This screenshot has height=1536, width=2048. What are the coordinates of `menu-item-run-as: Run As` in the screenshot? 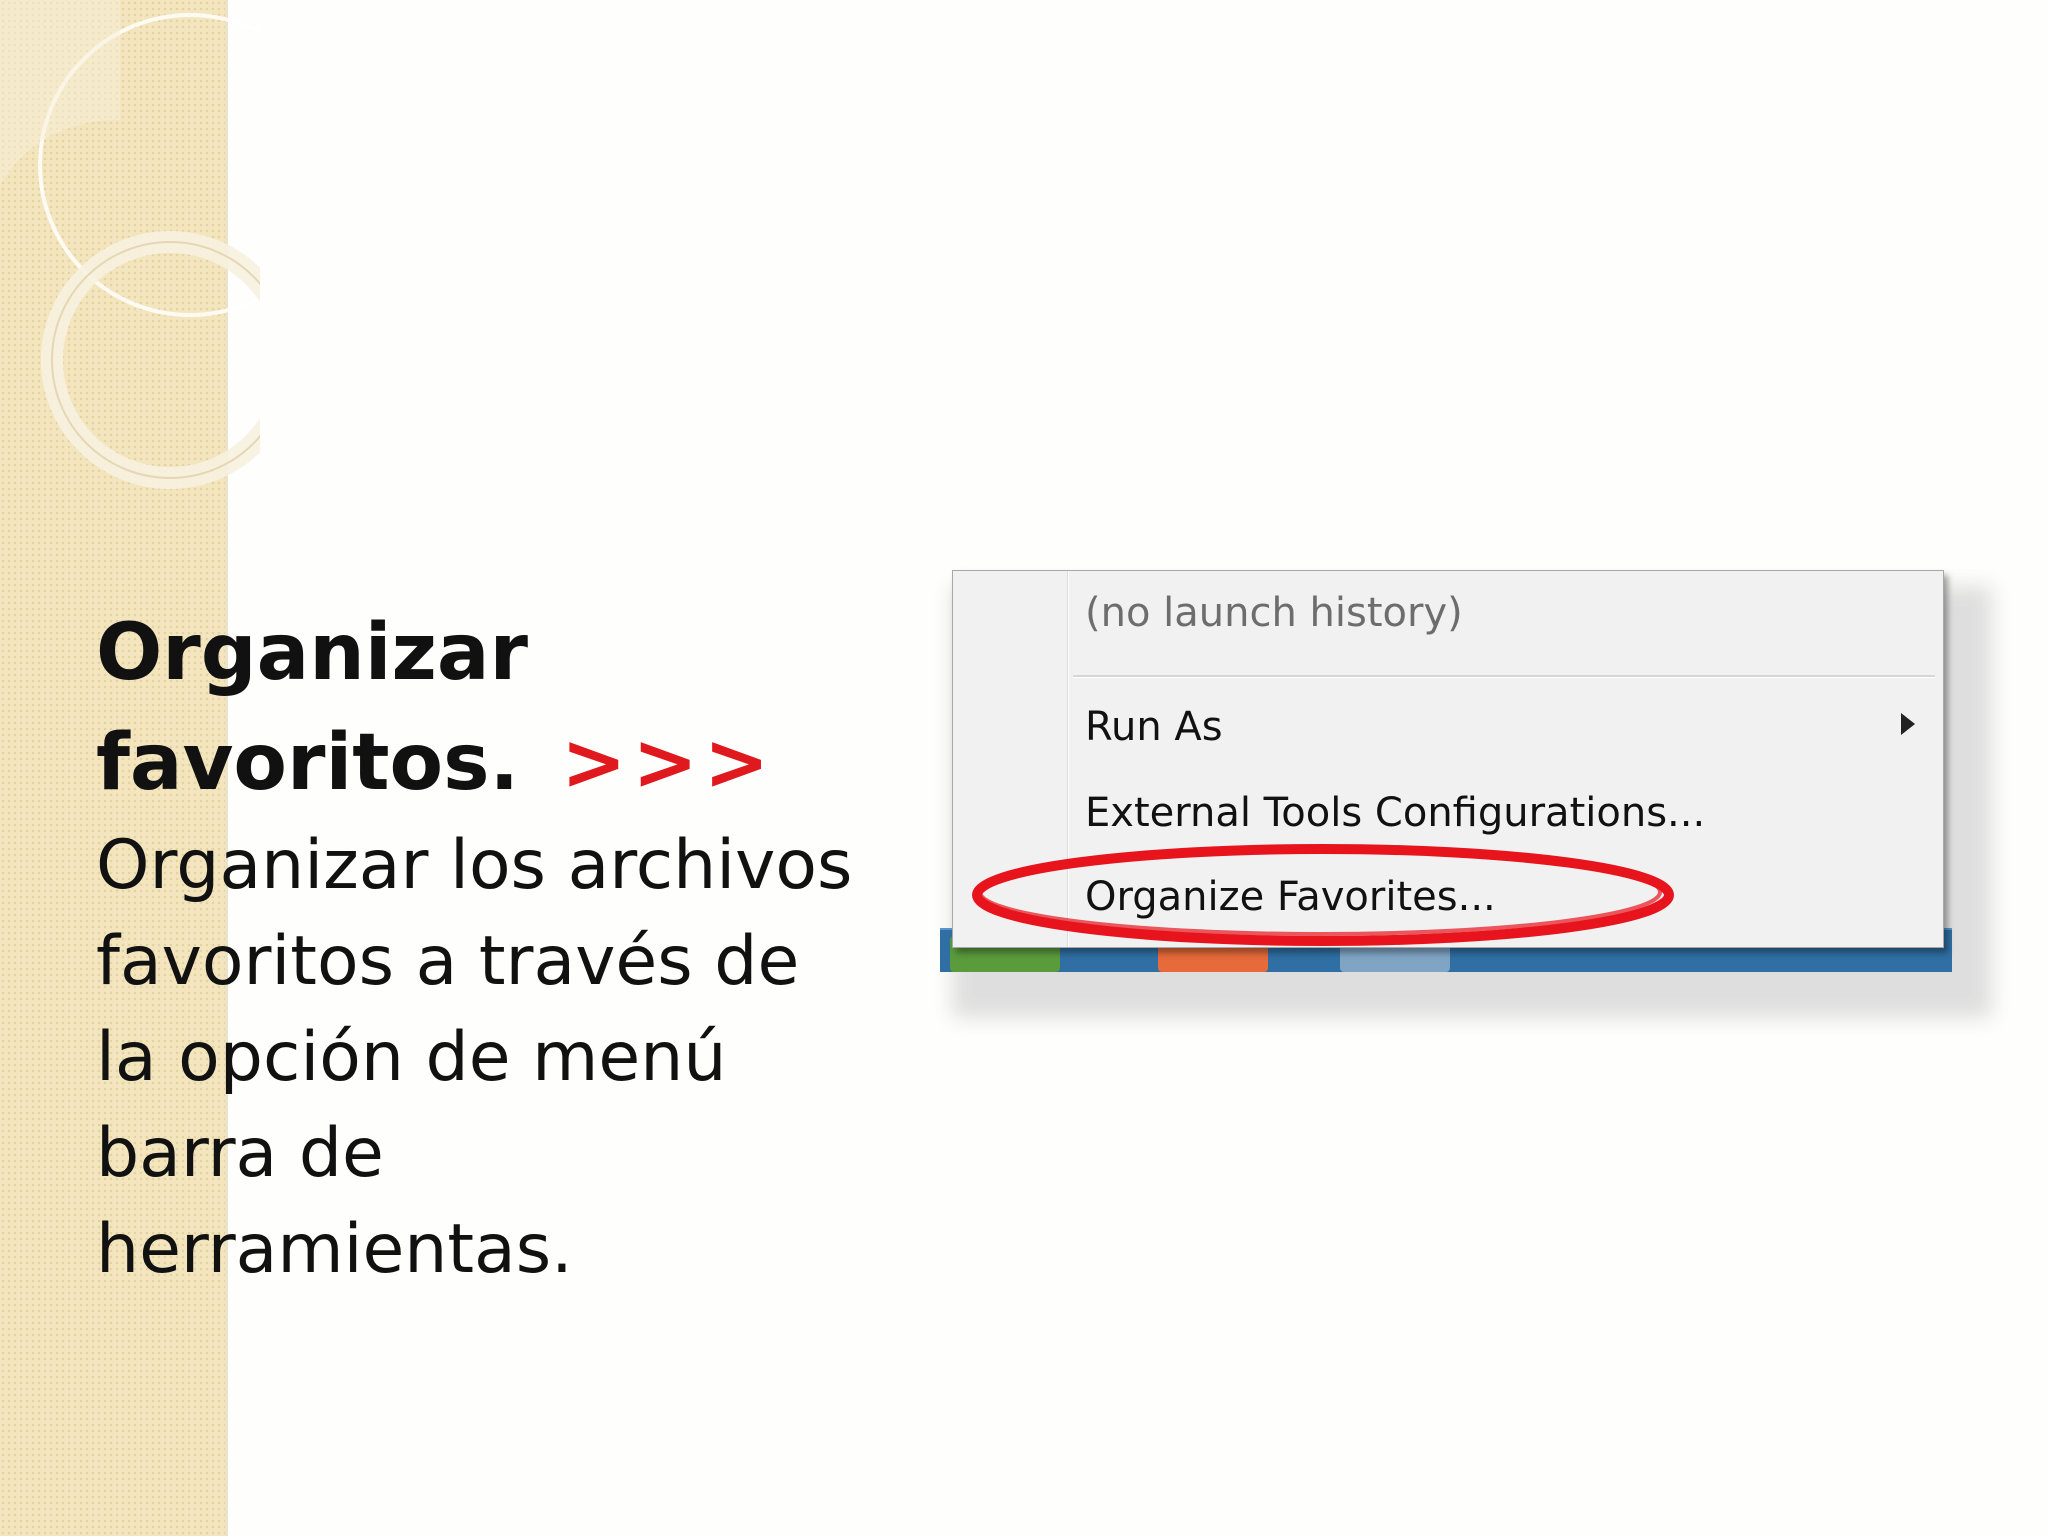 It's located at (1154, 727).